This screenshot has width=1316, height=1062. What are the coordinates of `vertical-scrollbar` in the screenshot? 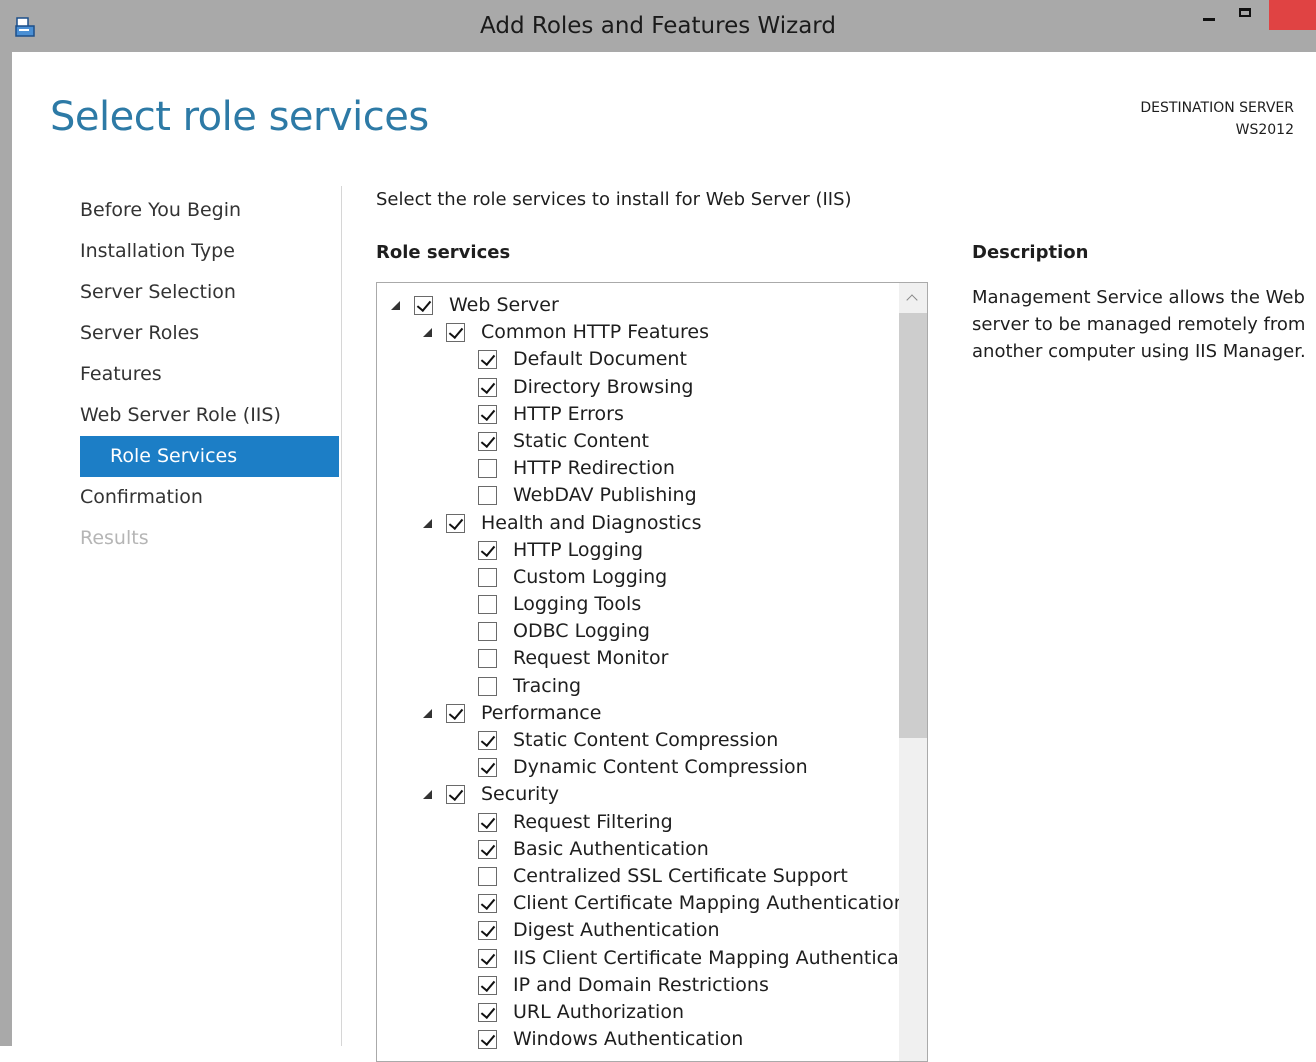 It's located at (913, 672).